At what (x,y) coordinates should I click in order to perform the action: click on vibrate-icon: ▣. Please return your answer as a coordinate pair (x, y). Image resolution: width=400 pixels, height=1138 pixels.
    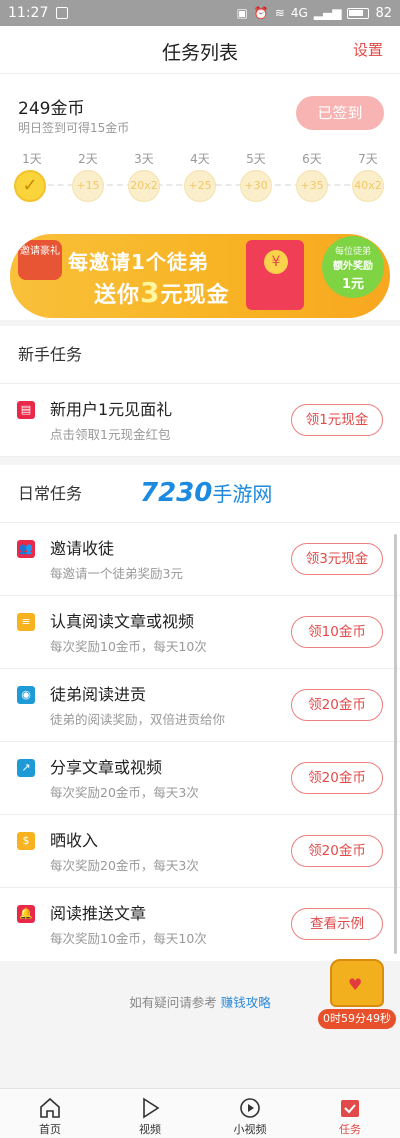
    Looking at the image, I should click on (242, 13).